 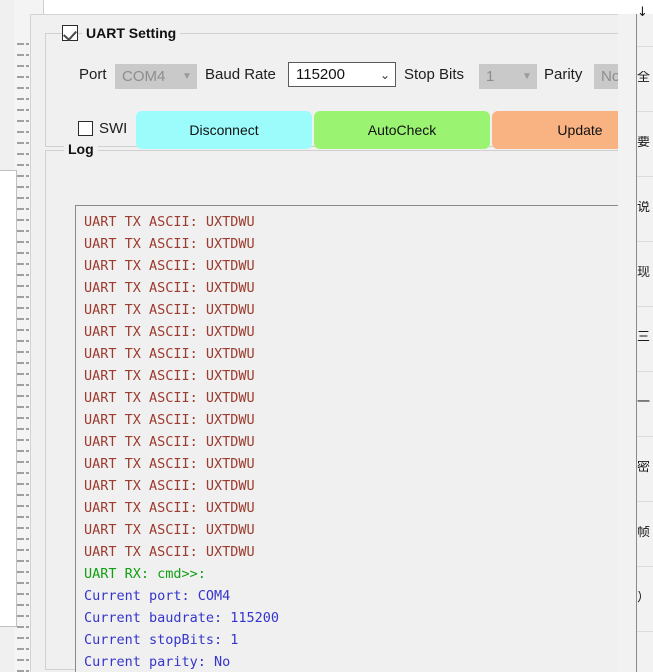 I want to click on log-line: UART RX: cmd>>:, so click(x=145, y=574).